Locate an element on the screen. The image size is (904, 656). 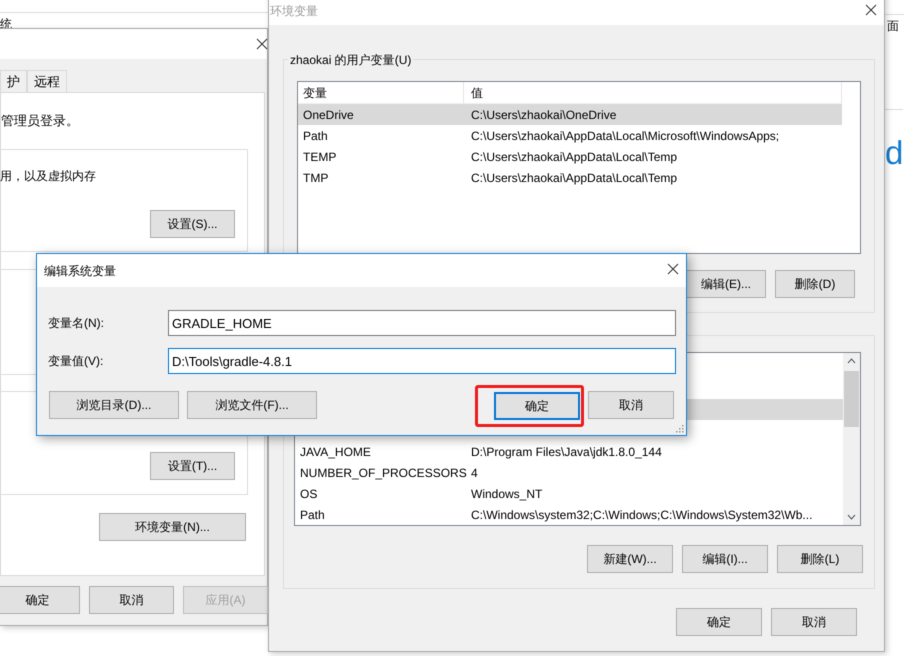
column-header: 变量 is located at coordinates (381, 92).